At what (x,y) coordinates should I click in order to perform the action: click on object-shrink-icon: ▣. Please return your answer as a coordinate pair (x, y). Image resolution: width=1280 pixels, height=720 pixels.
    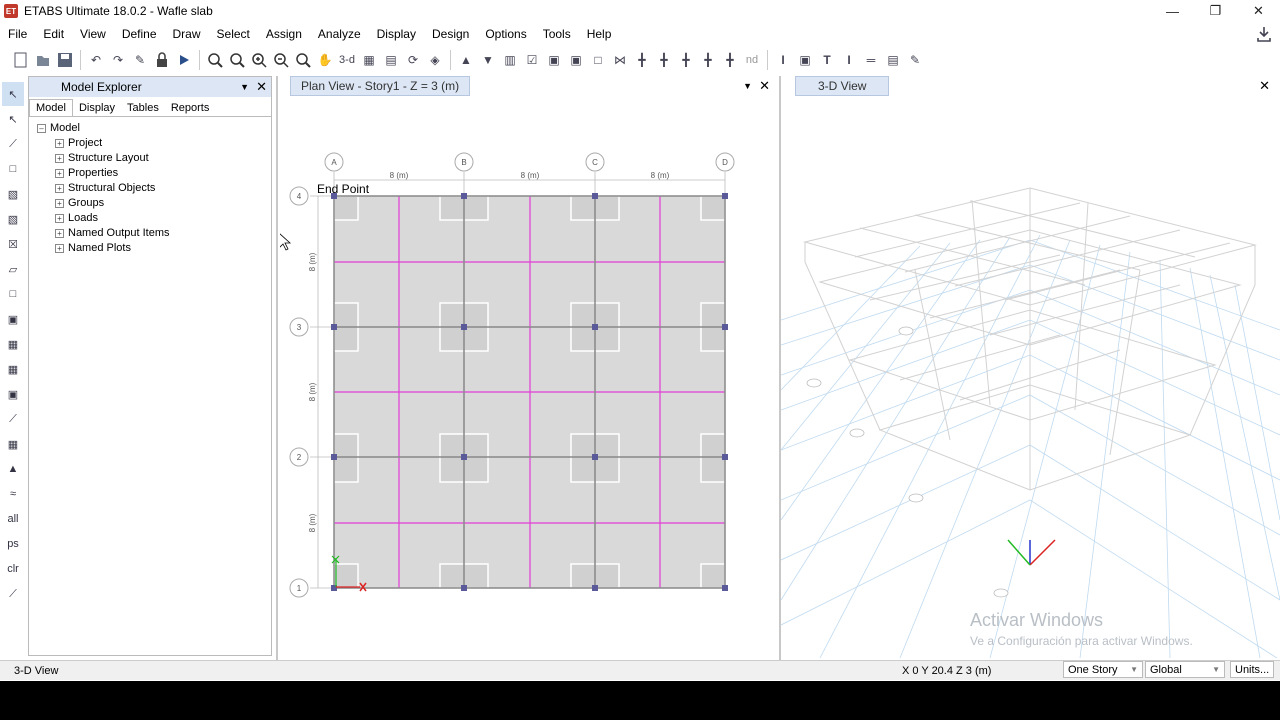
    Looking at the image, I should click on (576, 60).